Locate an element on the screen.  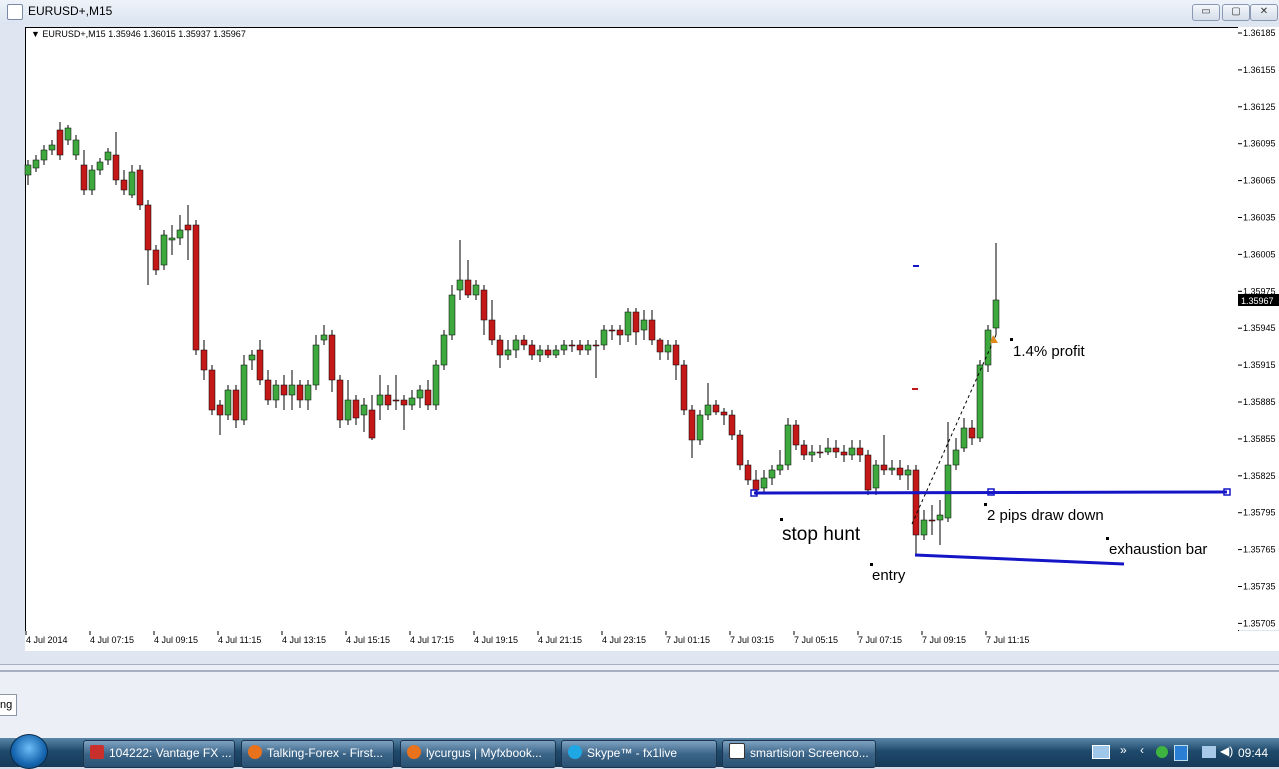
price-label: 1.36125 is located at coordinates (1259, 107).